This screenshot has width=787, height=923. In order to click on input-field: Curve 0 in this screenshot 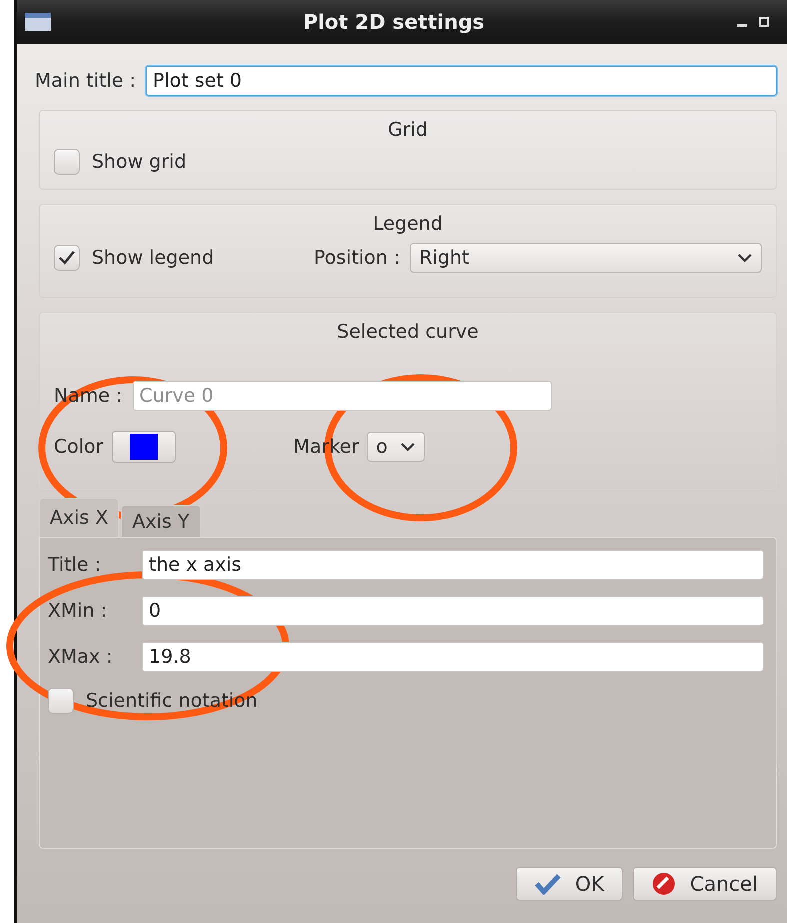, I will do `click(342, 396)`.